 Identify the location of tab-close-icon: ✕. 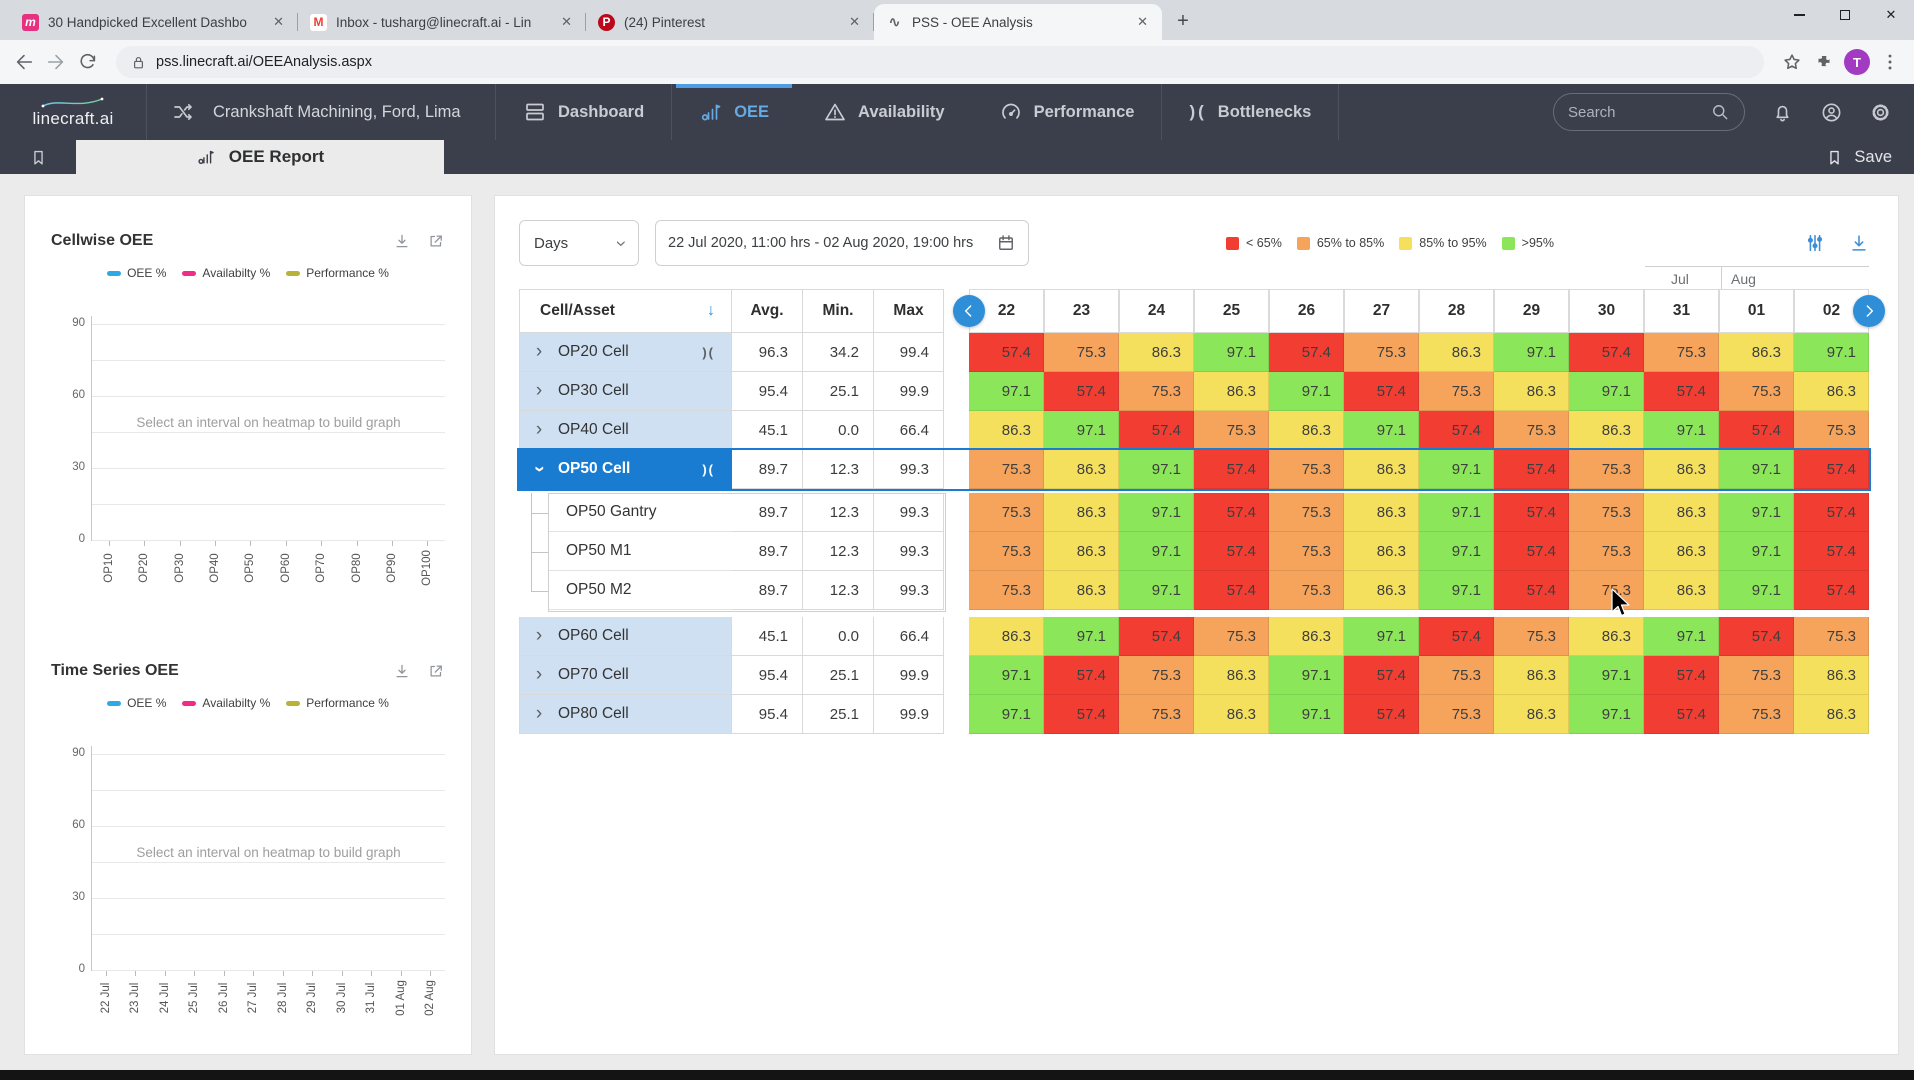
(566, 22).